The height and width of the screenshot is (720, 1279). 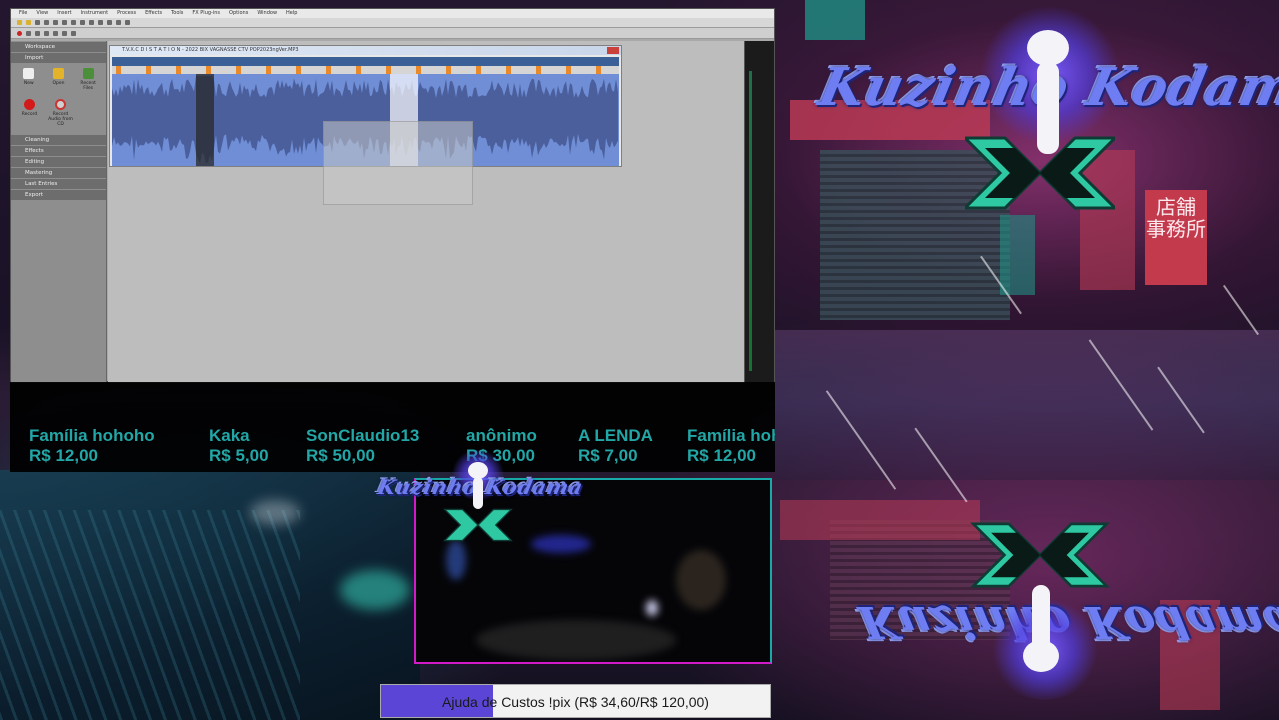 I want to click on new-button: New, so click(x=29, y=79).